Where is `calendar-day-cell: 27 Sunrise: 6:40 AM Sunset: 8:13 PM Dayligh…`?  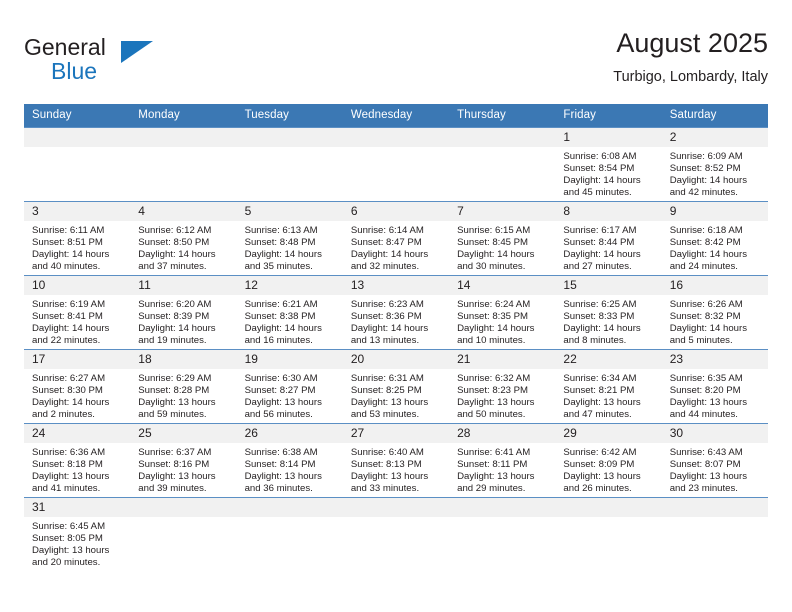
calendar-day-cell: 27 Sunrise: 6:40 AM Sunset: 8:13 PM Dayligh… is located at coordinates (396, 460).